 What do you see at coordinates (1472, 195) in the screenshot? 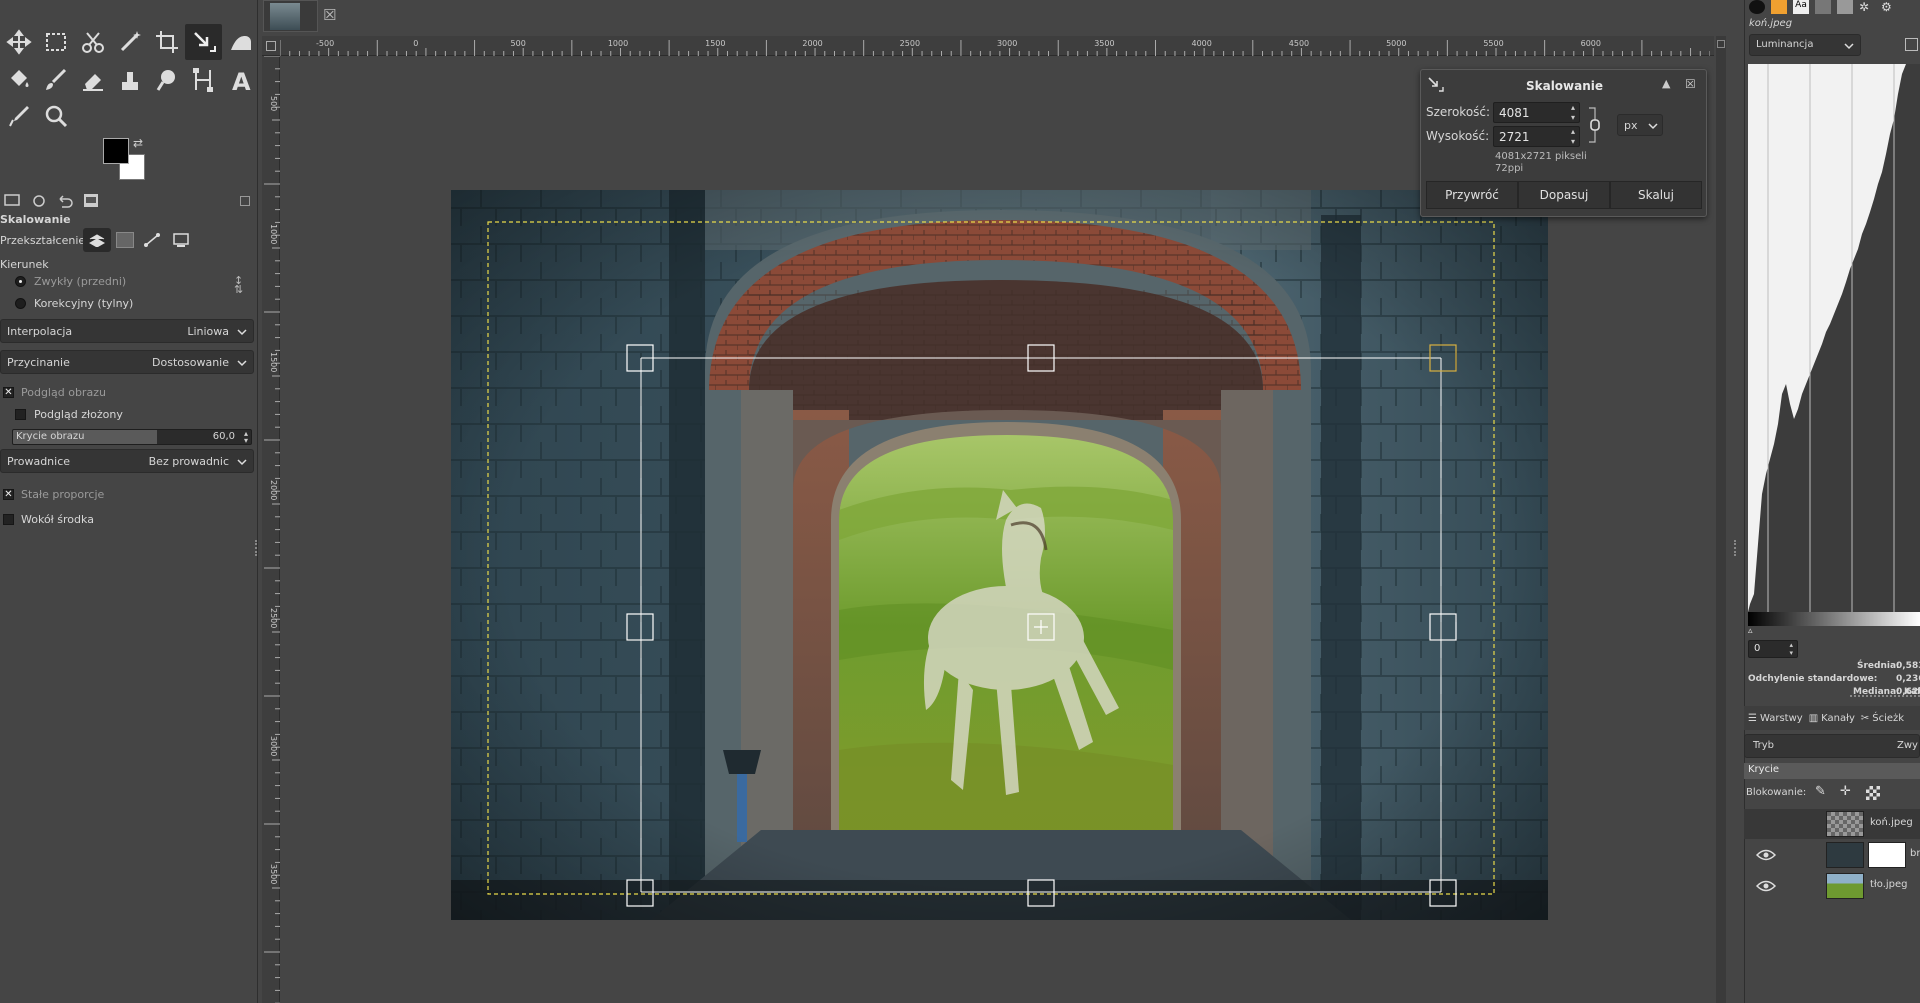
I see `reset-button: Przywróć` at bounding box center [1472, 195].